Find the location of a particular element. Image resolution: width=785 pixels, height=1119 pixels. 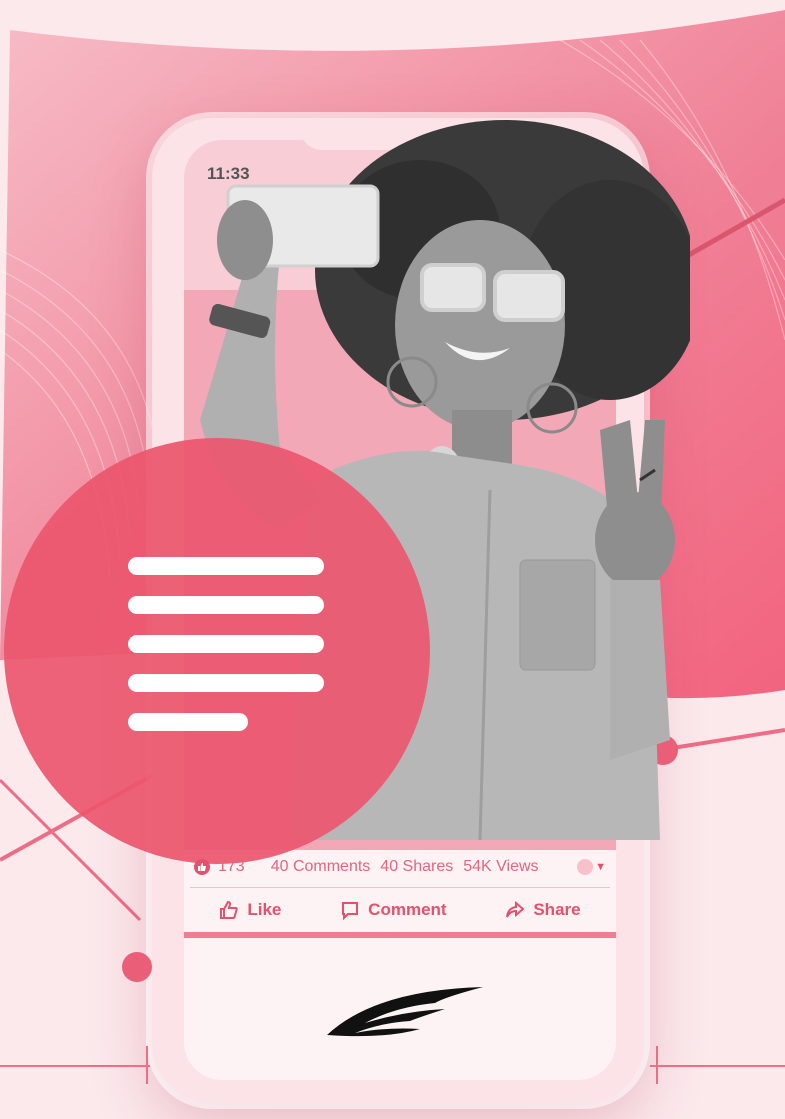

caret-down-icon: ▼ is located at coordinates (600, 867).